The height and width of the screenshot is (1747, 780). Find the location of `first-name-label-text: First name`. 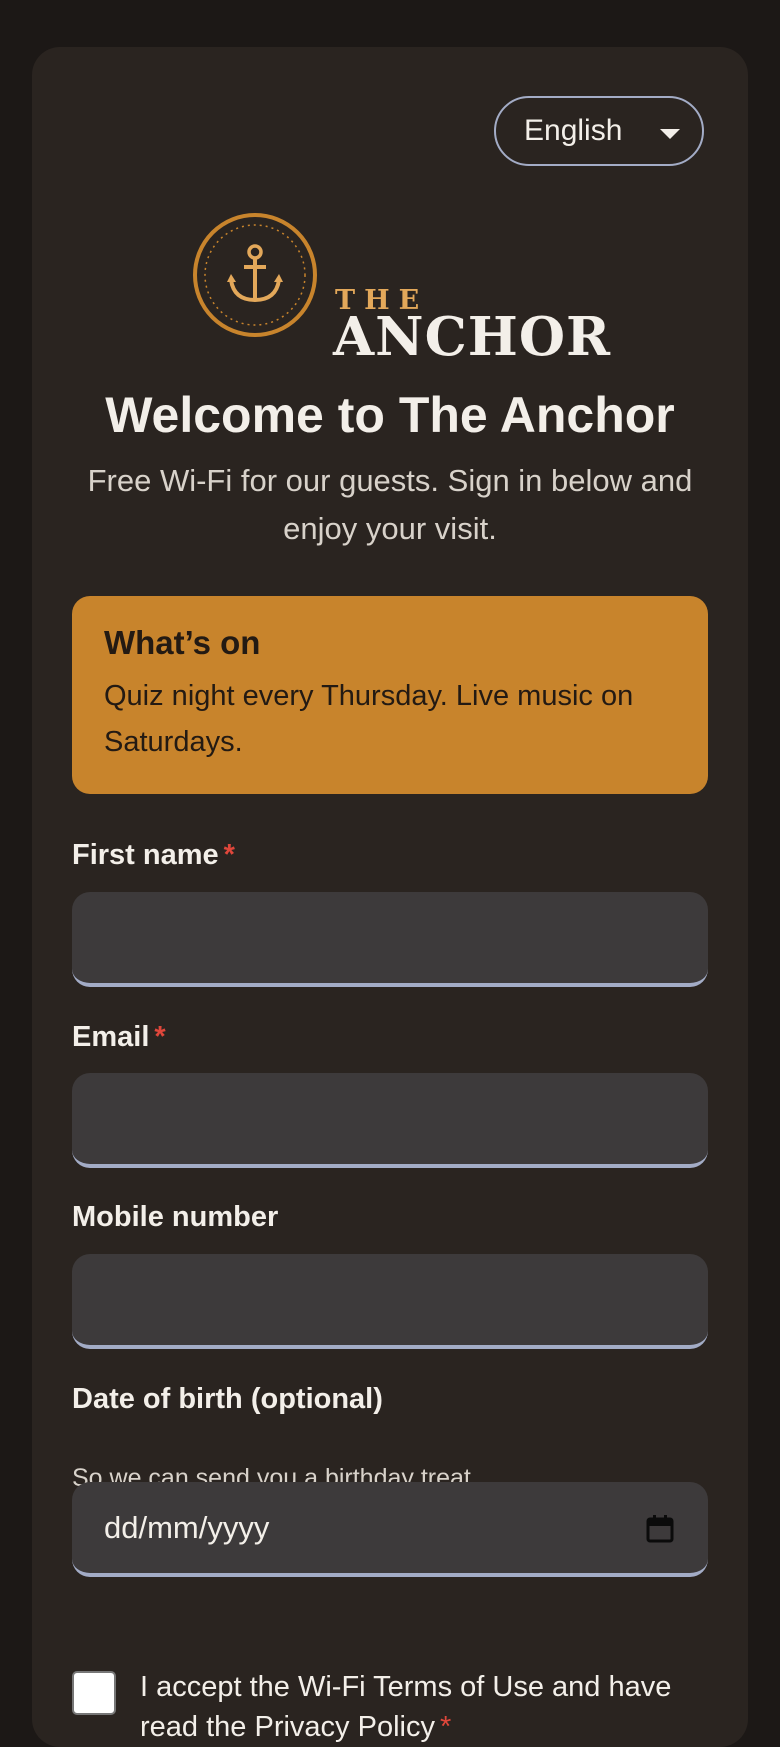

first-name-label-text: First name is located at coordinates (145, 855).